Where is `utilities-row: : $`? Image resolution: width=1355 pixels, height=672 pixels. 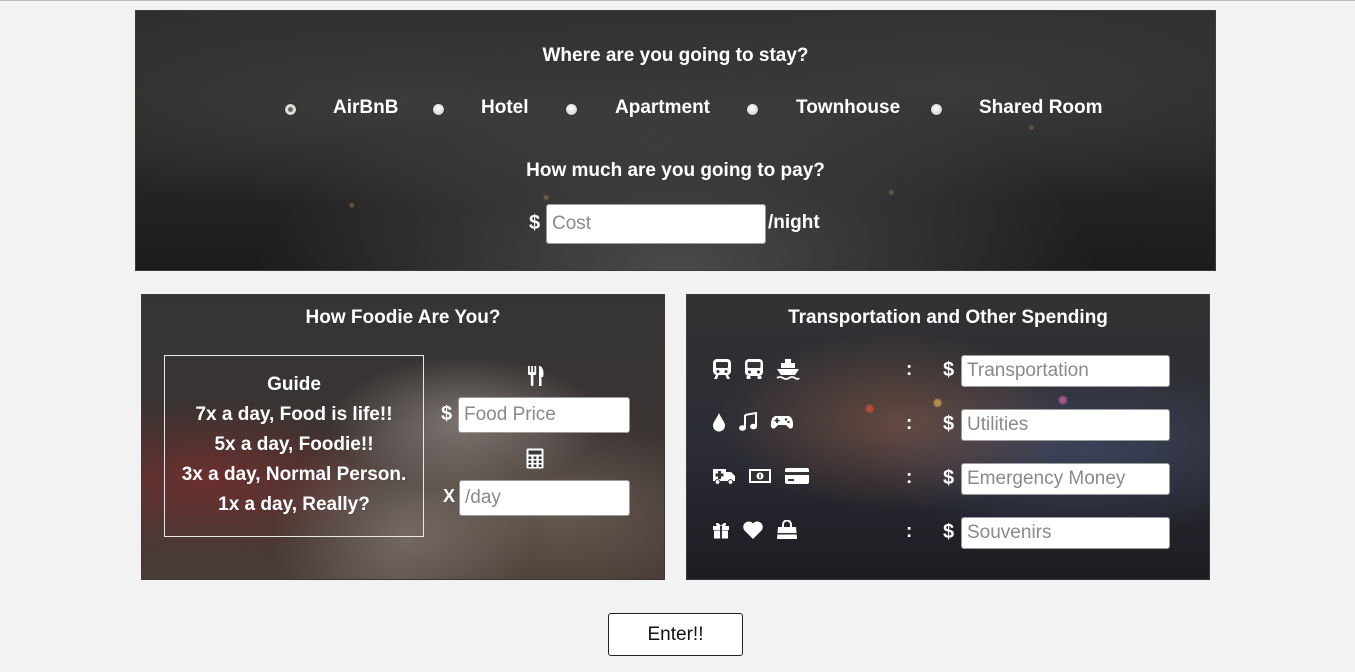
utilities-row: : $ is located at coordinates (948, 425).